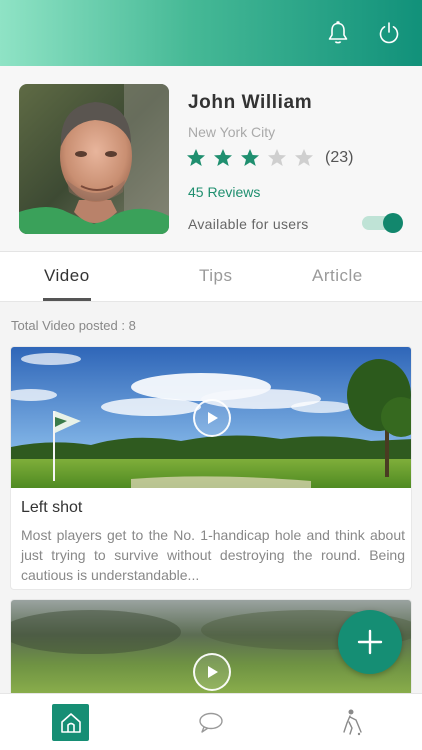  What do you see at coordinates (250, 102) in the screenshot?
I see `profile-name: John William` at bounding box center [250, 102].